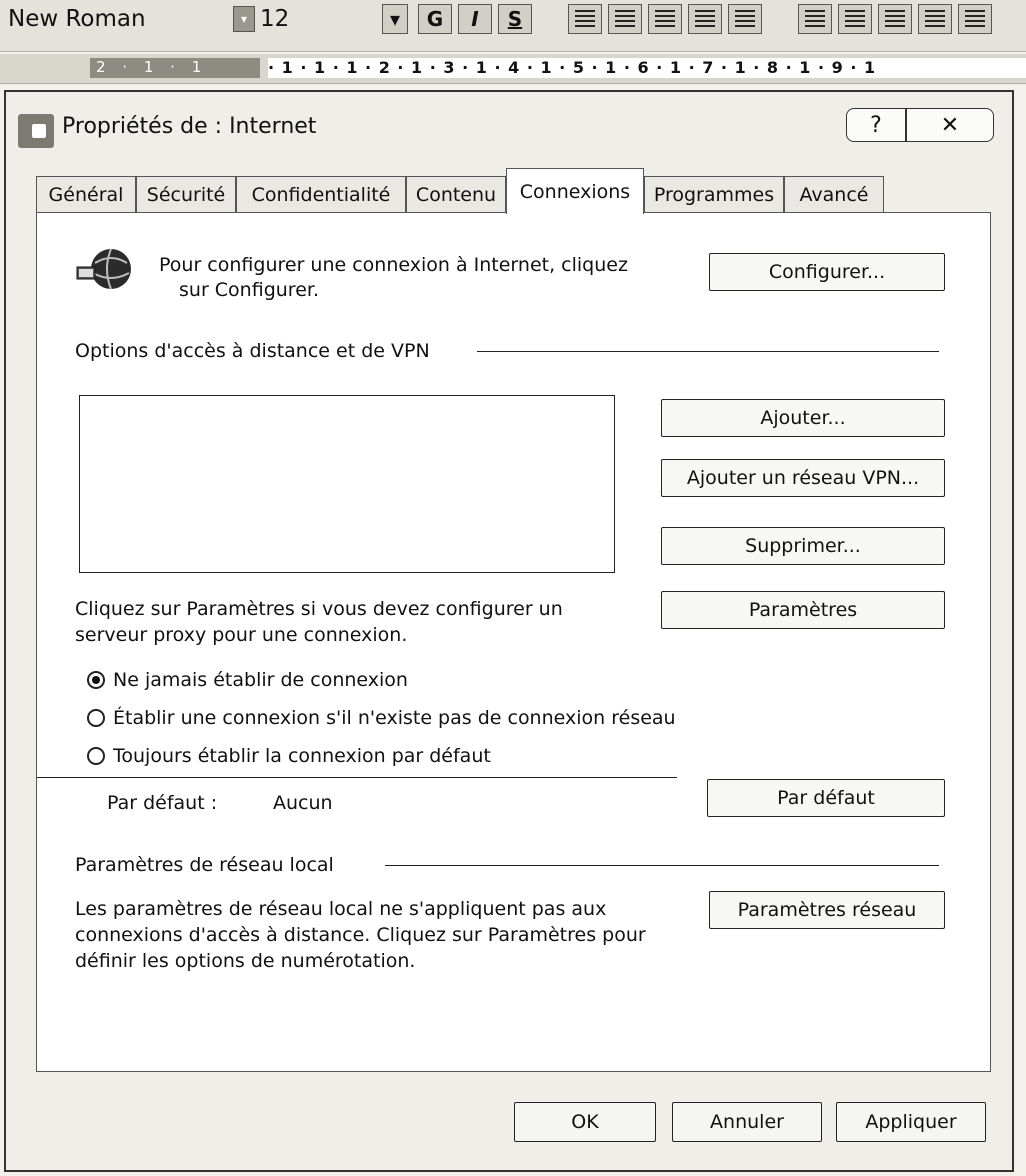  I want to click on globe-network-icon, so click(103, 269).